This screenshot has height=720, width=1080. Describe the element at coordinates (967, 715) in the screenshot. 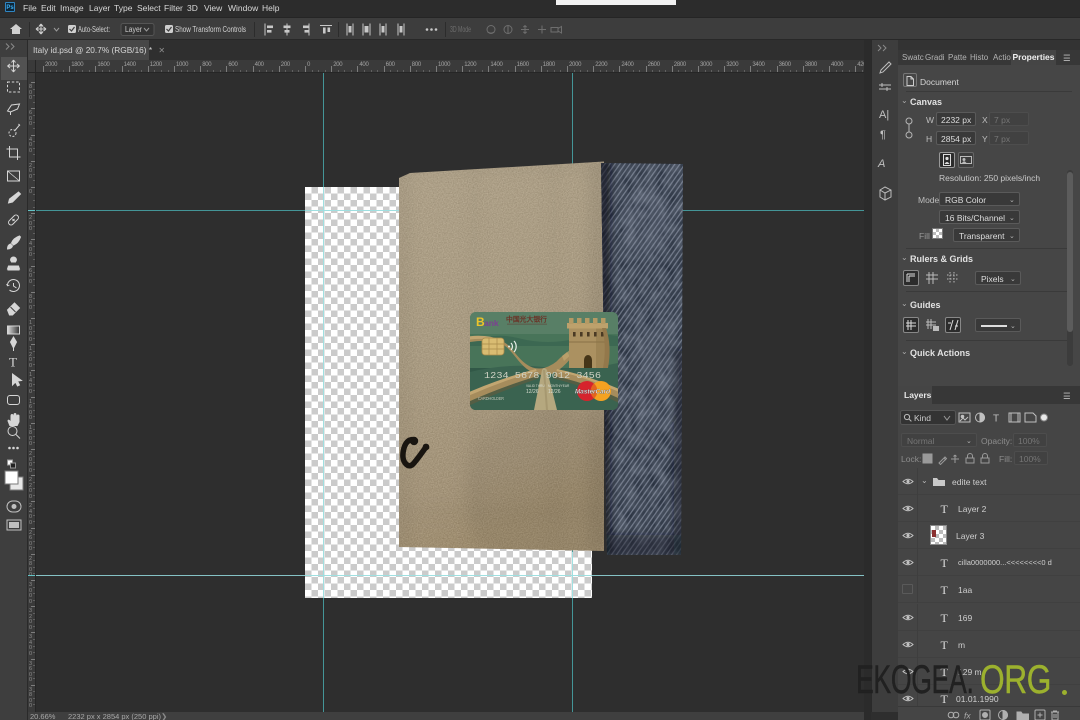

I see `svg-text: fx` at that location.